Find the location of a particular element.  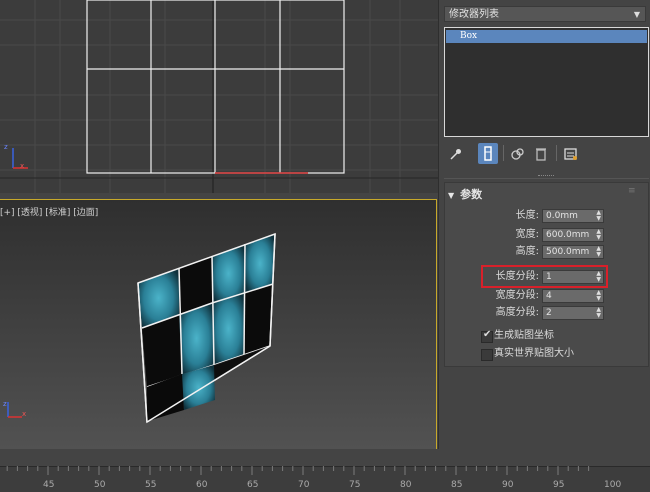

parameters-rollout-header: ▼ 参数 is located at coordinates (465, 194).